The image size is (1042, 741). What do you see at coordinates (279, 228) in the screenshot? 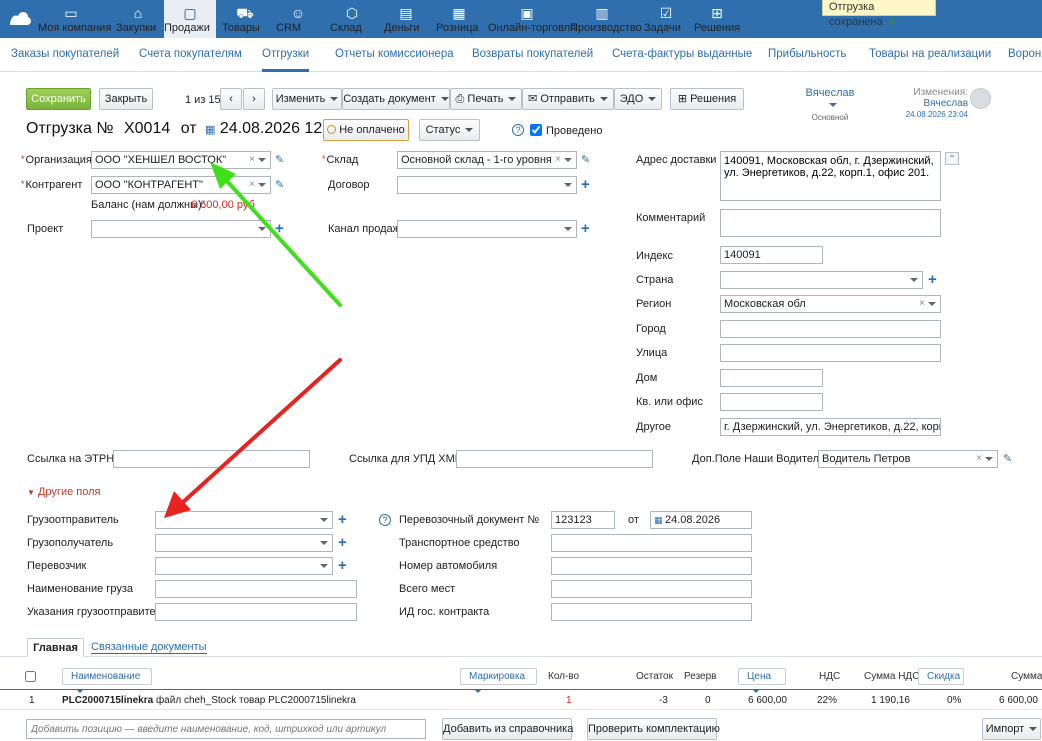
I see `add-project-icon: +` at bounding box center [279, 228].